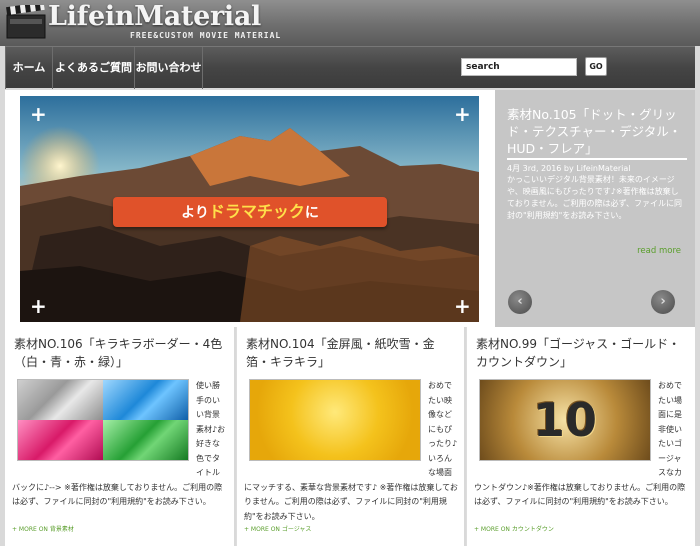 The height and width of the screenshot is (546, 700). What do you see at coordinates (169, 68) in the screenshot?
I see `nav-item-contact: お問い合わせ` at bounding box center [169, 68].